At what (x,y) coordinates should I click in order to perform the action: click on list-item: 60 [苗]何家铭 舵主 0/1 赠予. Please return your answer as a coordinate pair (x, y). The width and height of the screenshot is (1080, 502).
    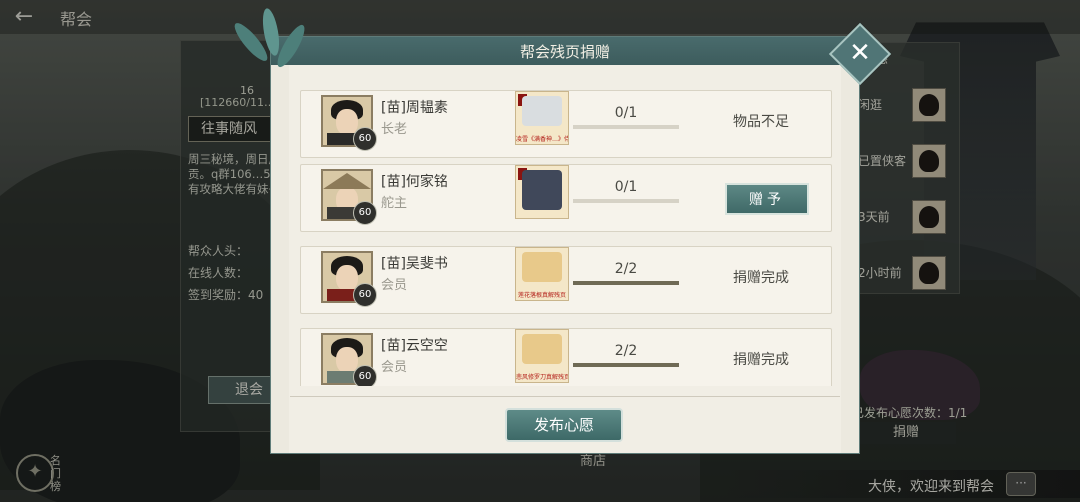
    Looking at the image, I should click on (566, 198).